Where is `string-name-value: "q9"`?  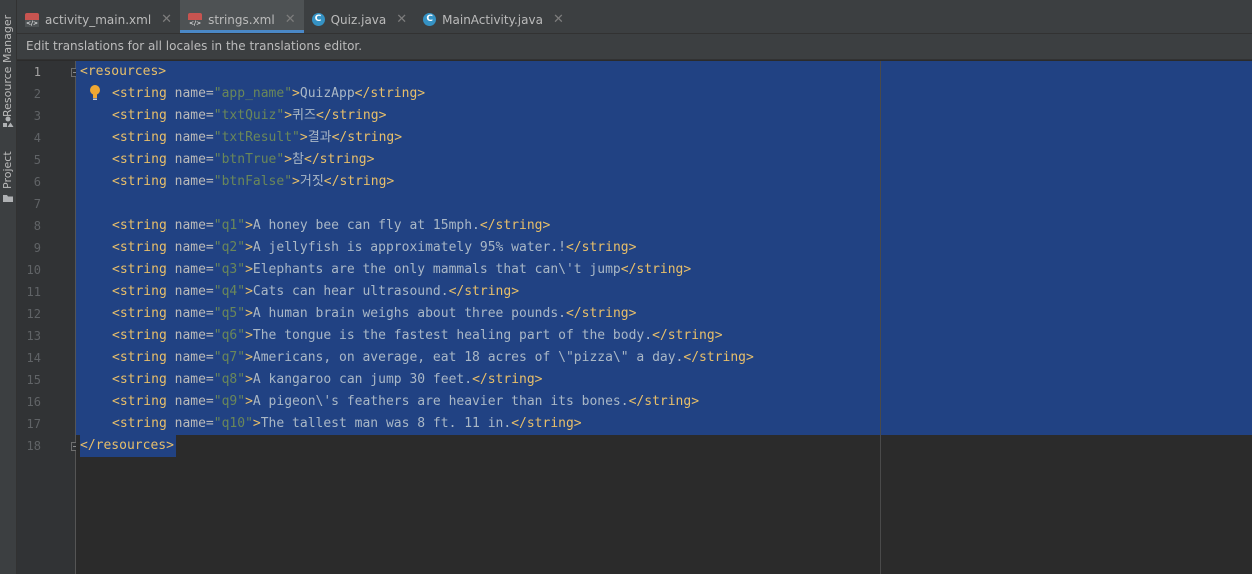 string-name-value: "q9" is located at coordinates (229, 401).